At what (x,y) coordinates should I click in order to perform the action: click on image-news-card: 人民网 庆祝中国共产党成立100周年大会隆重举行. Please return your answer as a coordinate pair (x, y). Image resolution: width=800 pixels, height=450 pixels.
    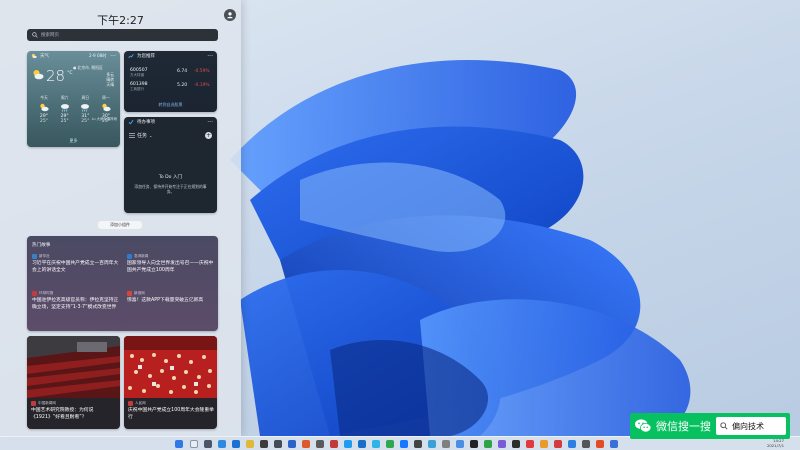
    Looking at the image, I should click on (170, 382).